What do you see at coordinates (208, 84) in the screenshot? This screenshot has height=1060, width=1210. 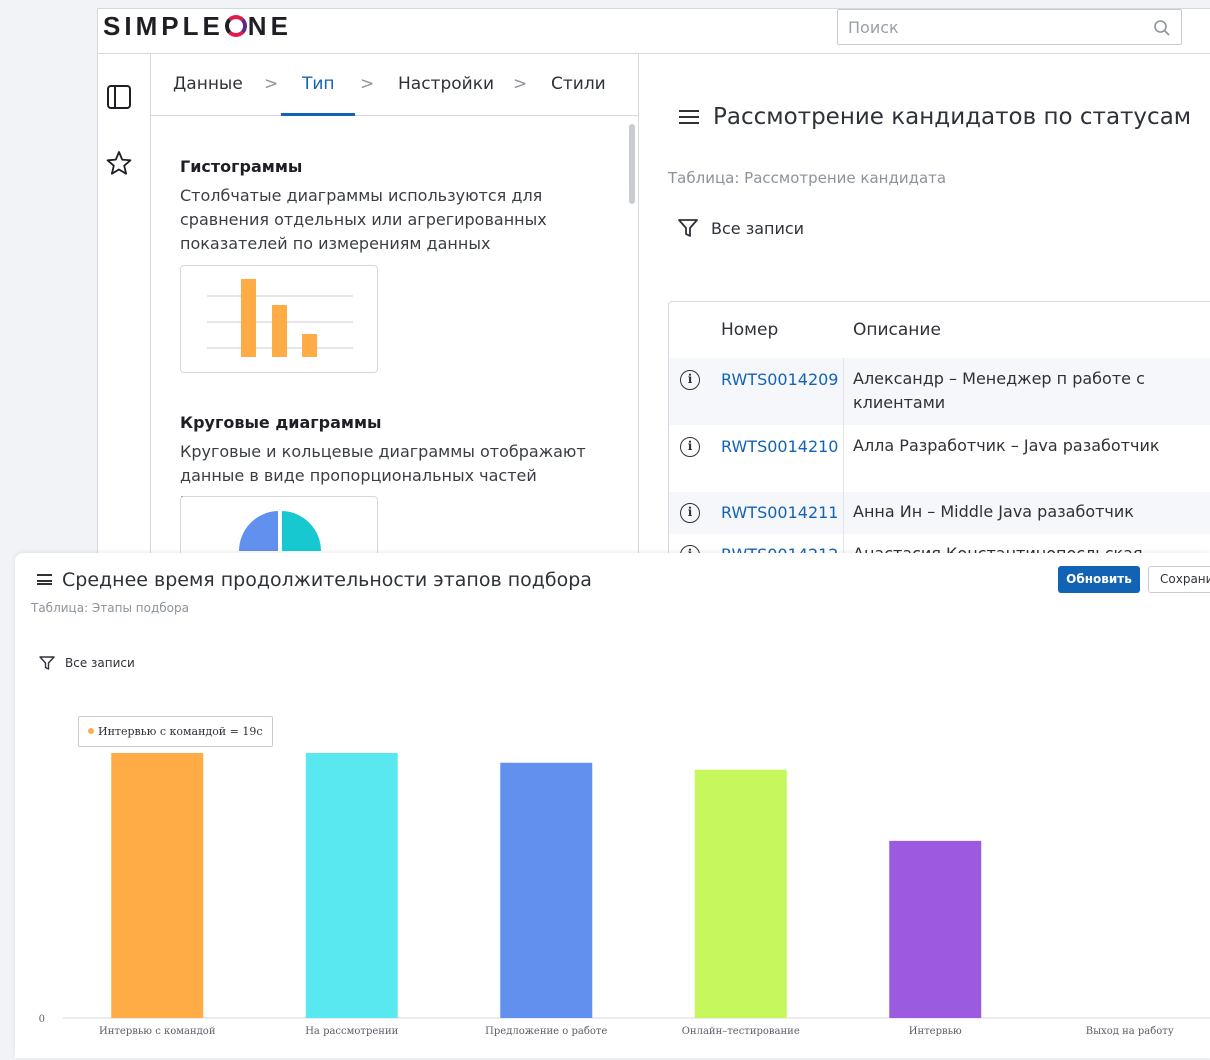 I see `step-data: Данные` at bounding box center [208, 84].